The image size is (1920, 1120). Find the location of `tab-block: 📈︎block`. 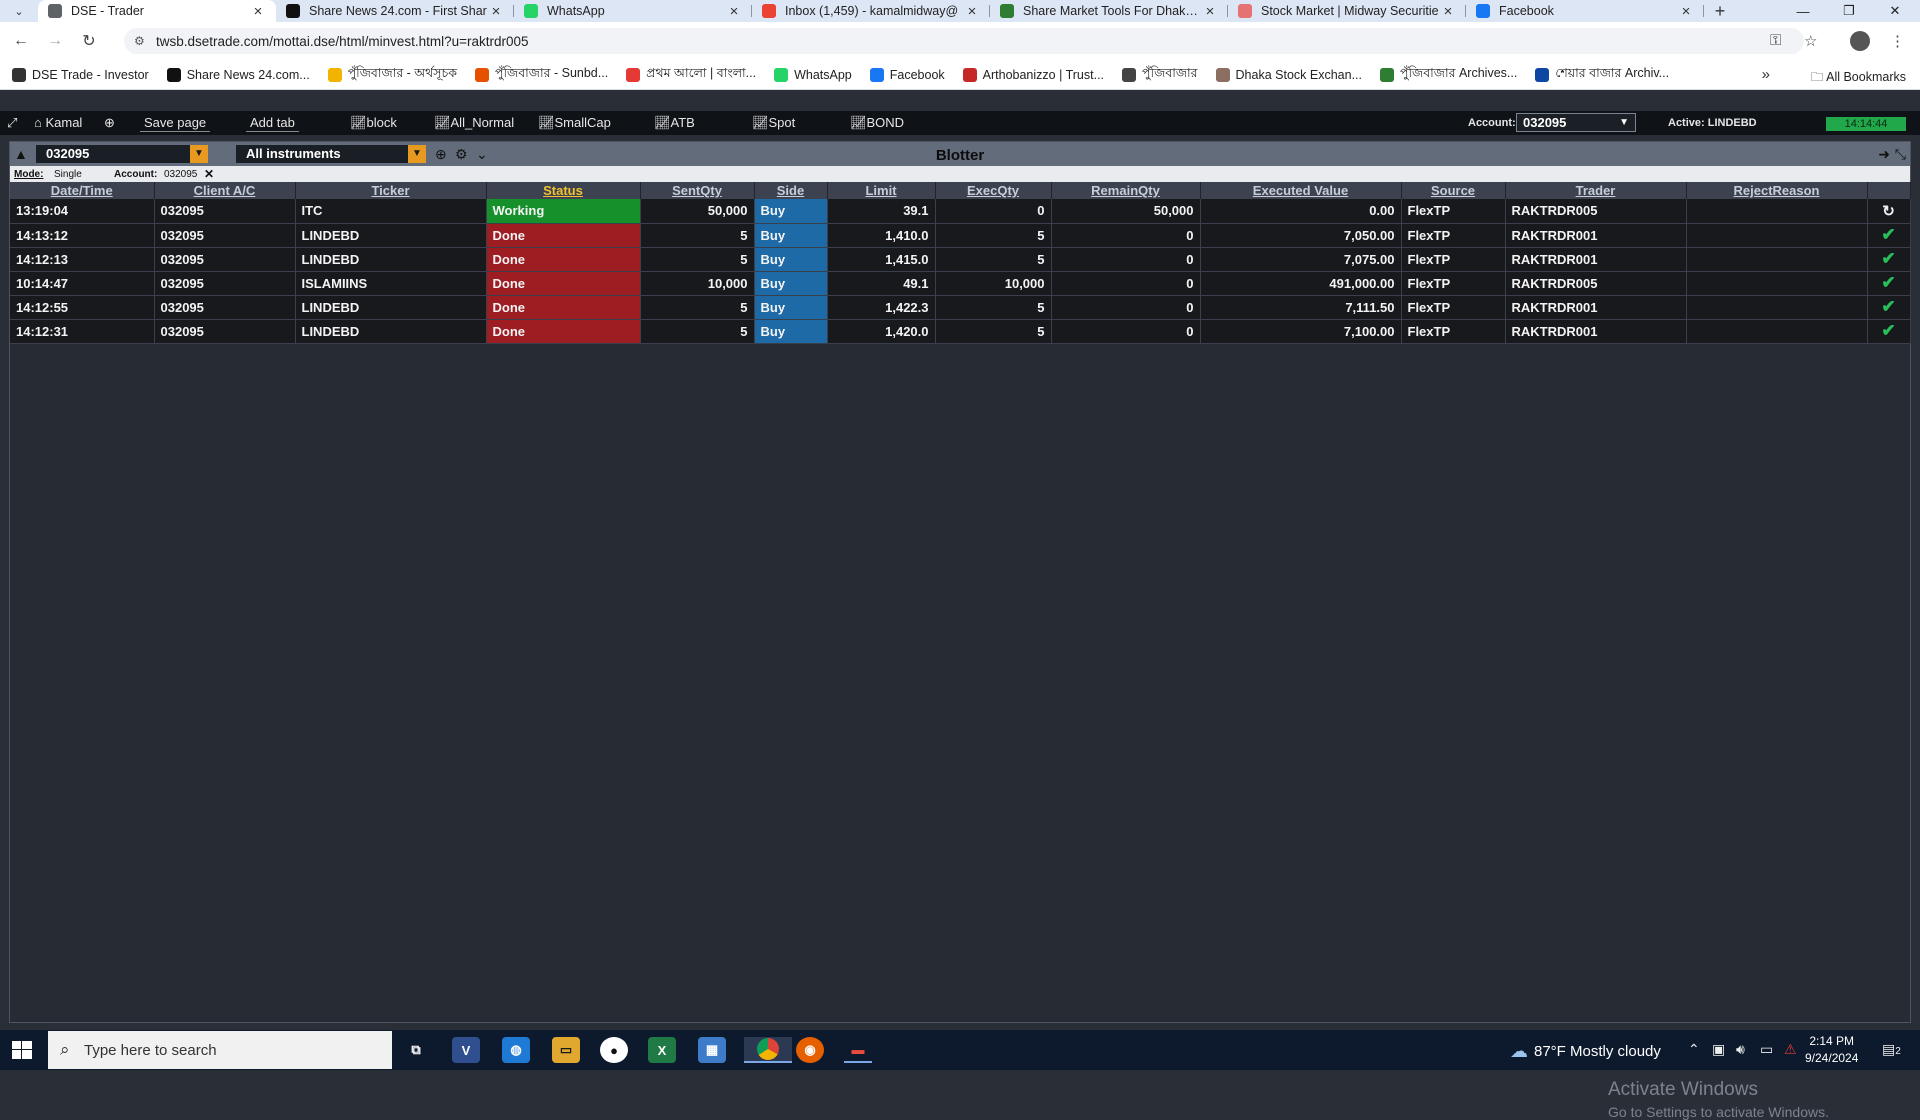

tab-block: 📈︎block is located at coordinates (373, 123).